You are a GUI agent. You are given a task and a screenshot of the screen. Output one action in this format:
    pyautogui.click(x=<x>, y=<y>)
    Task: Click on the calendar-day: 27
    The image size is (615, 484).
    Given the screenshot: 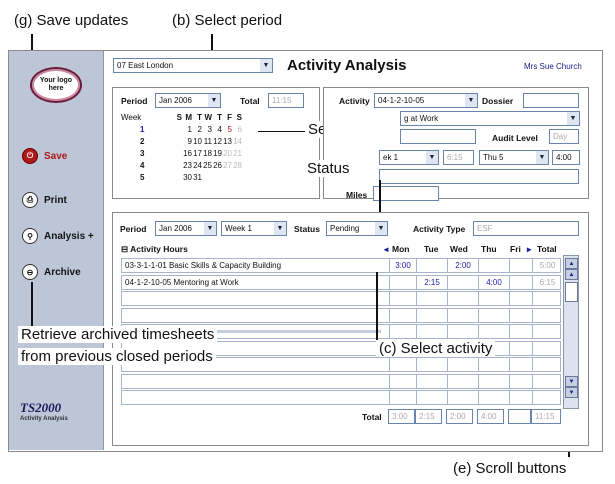 What is the action you would take?
    pyautogui.click(x=227, y=165)
    